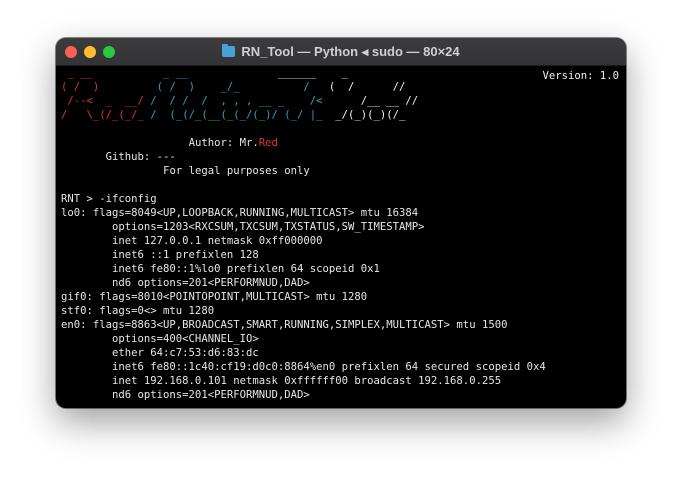  I want to click on author-line: Author: Mr.Red, so click(233, 143).